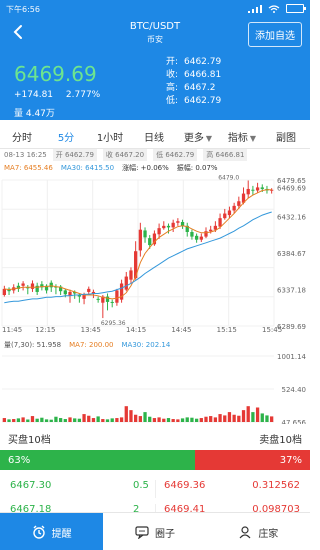 Image resolution: width=320 pixels, height=550 pixels. Describe the element at coordinates (172, 101) in the screenshot. I see `low-label: 低:` at that location.